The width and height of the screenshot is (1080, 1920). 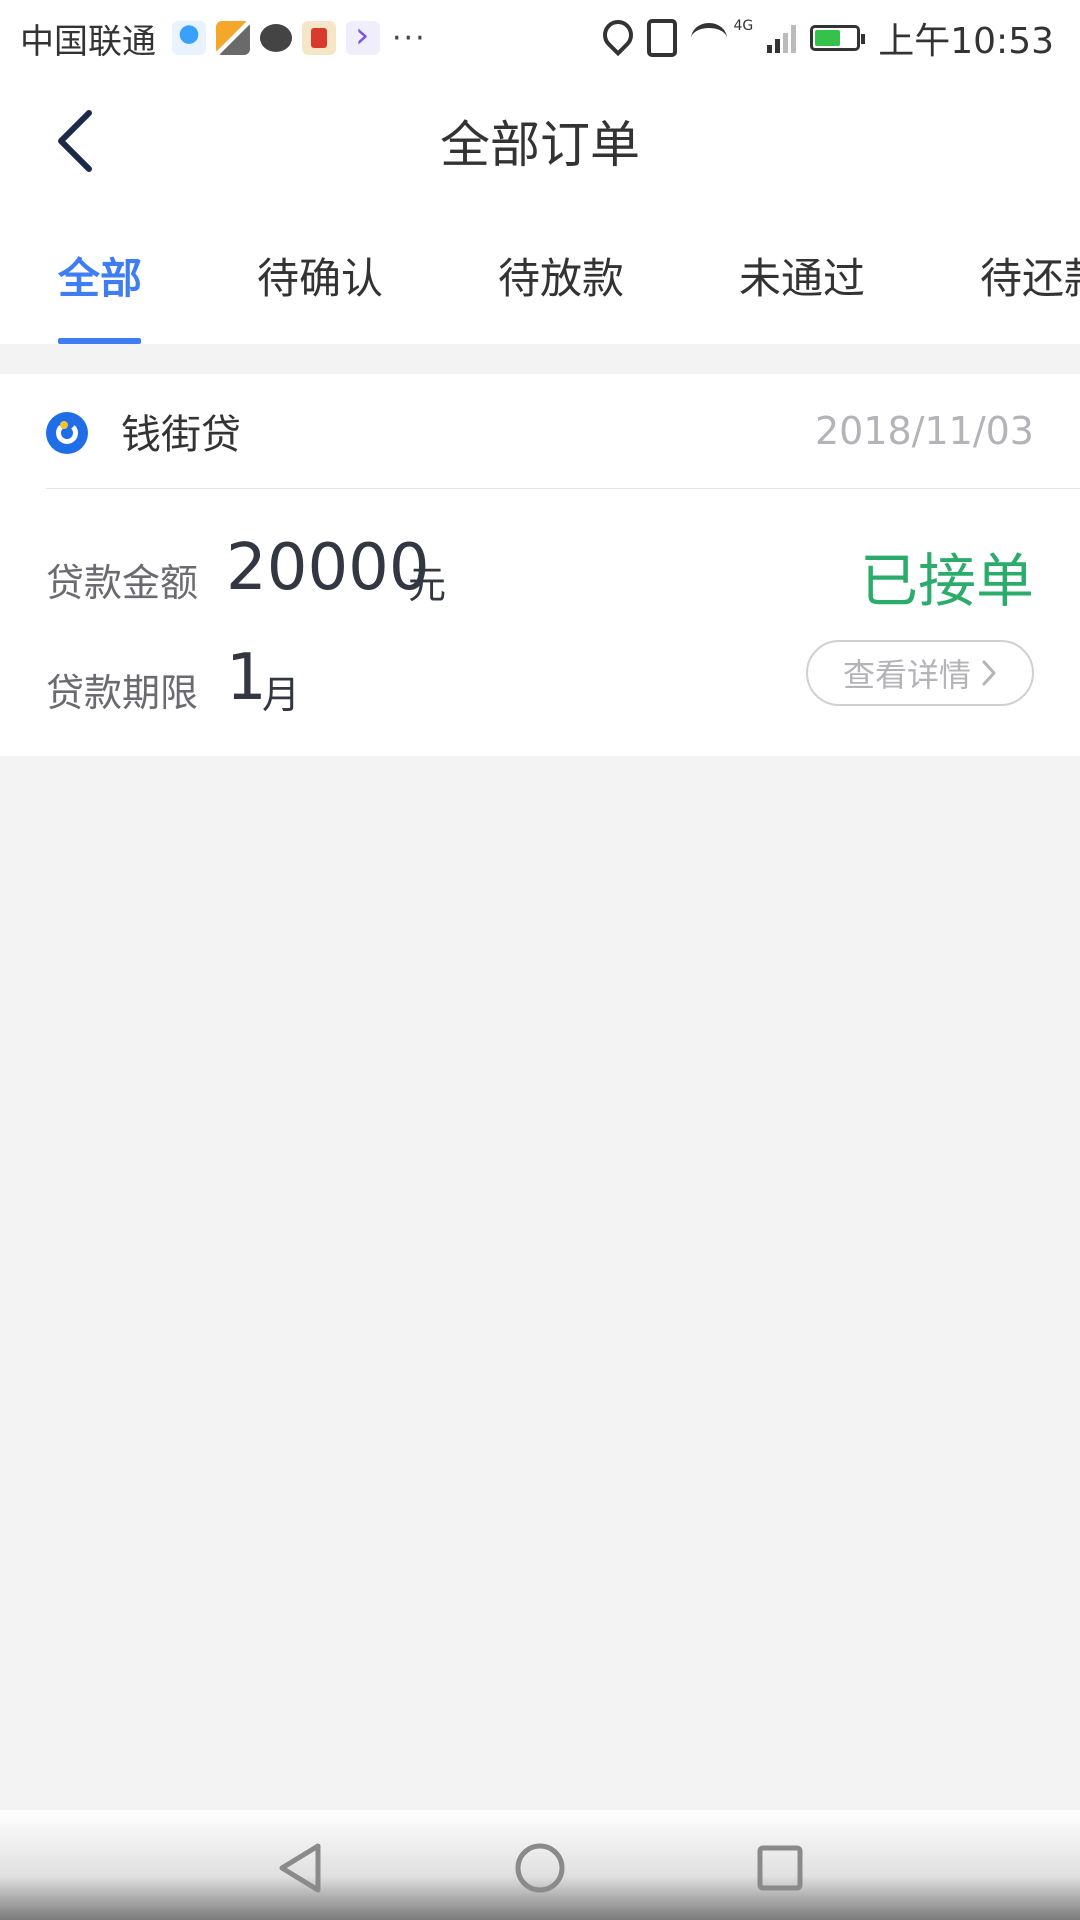 What do you see at coordinates (100, 275) in the screenshot?
I see `tab-all: 全部` at bounding box center [100, 275].